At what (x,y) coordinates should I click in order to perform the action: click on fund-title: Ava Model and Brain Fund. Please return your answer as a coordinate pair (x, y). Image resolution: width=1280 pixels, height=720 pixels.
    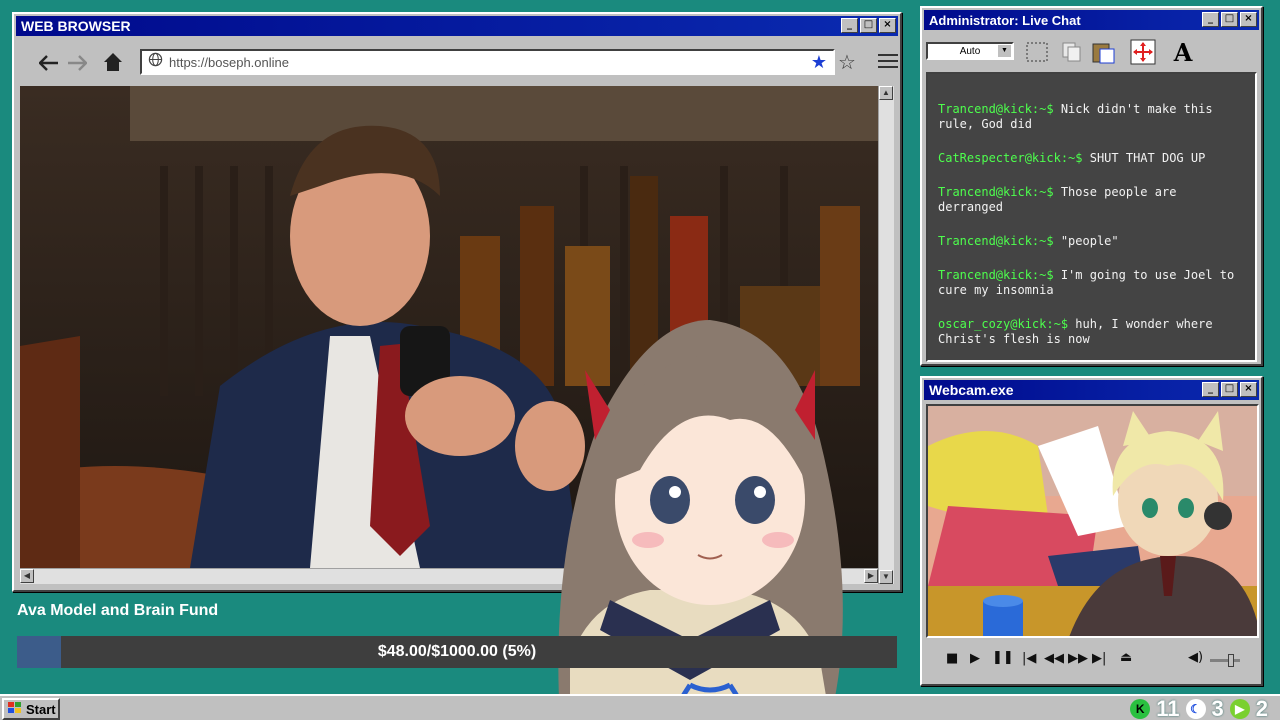
    Looking at the image, I should click on (118, 610).